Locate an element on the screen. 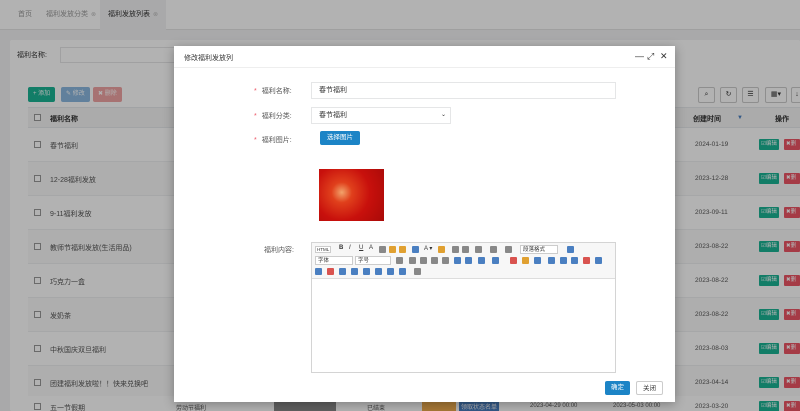 This screenshot has width=800, height=411. clear-format-icon is located at coordinates (399, 260).